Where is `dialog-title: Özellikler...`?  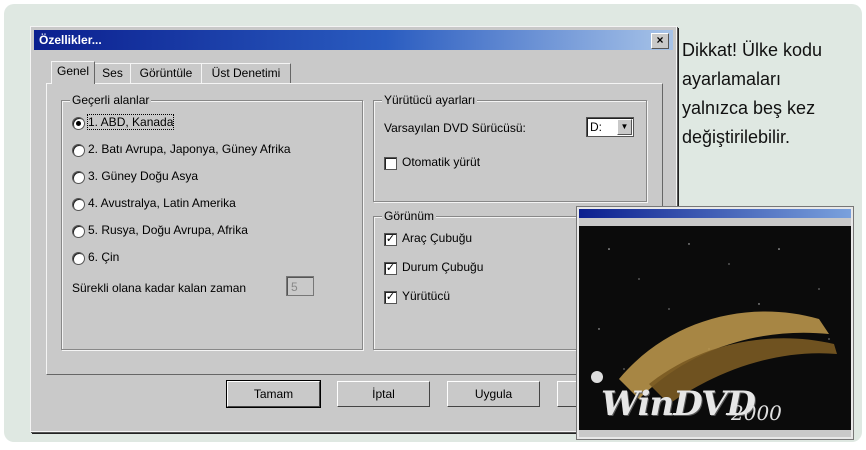 dialog-title: Özellikler... is located at coordinates (70, 40).